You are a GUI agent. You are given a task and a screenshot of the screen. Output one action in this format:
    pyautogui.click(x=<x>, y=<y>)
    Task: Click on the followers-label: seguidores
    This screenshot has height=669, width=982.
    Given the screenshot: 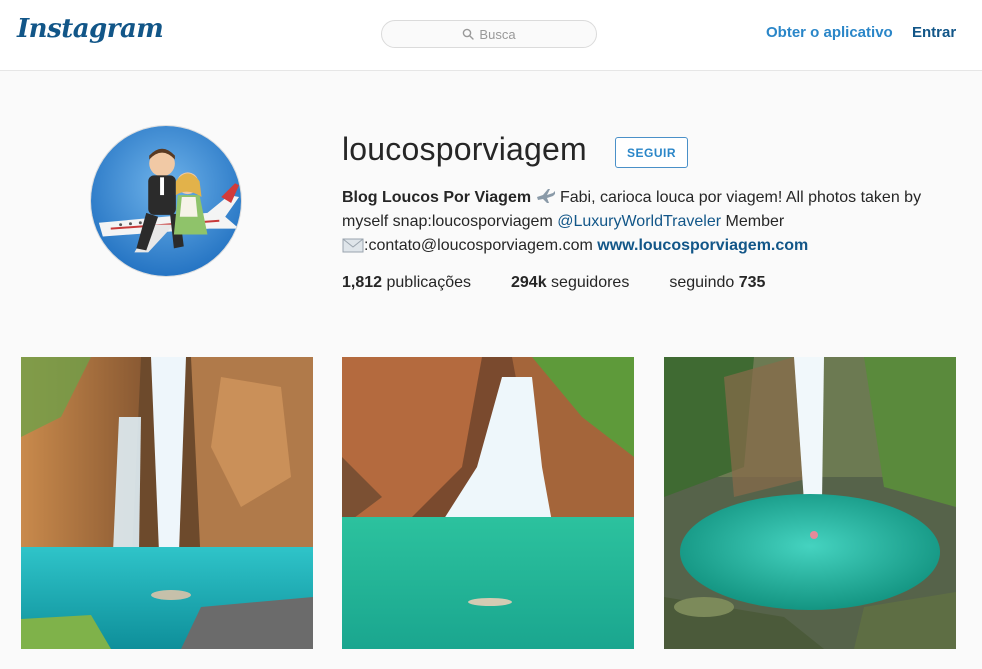 What is the action you would take?
    pyautogui.click(x=590, y=282)
    